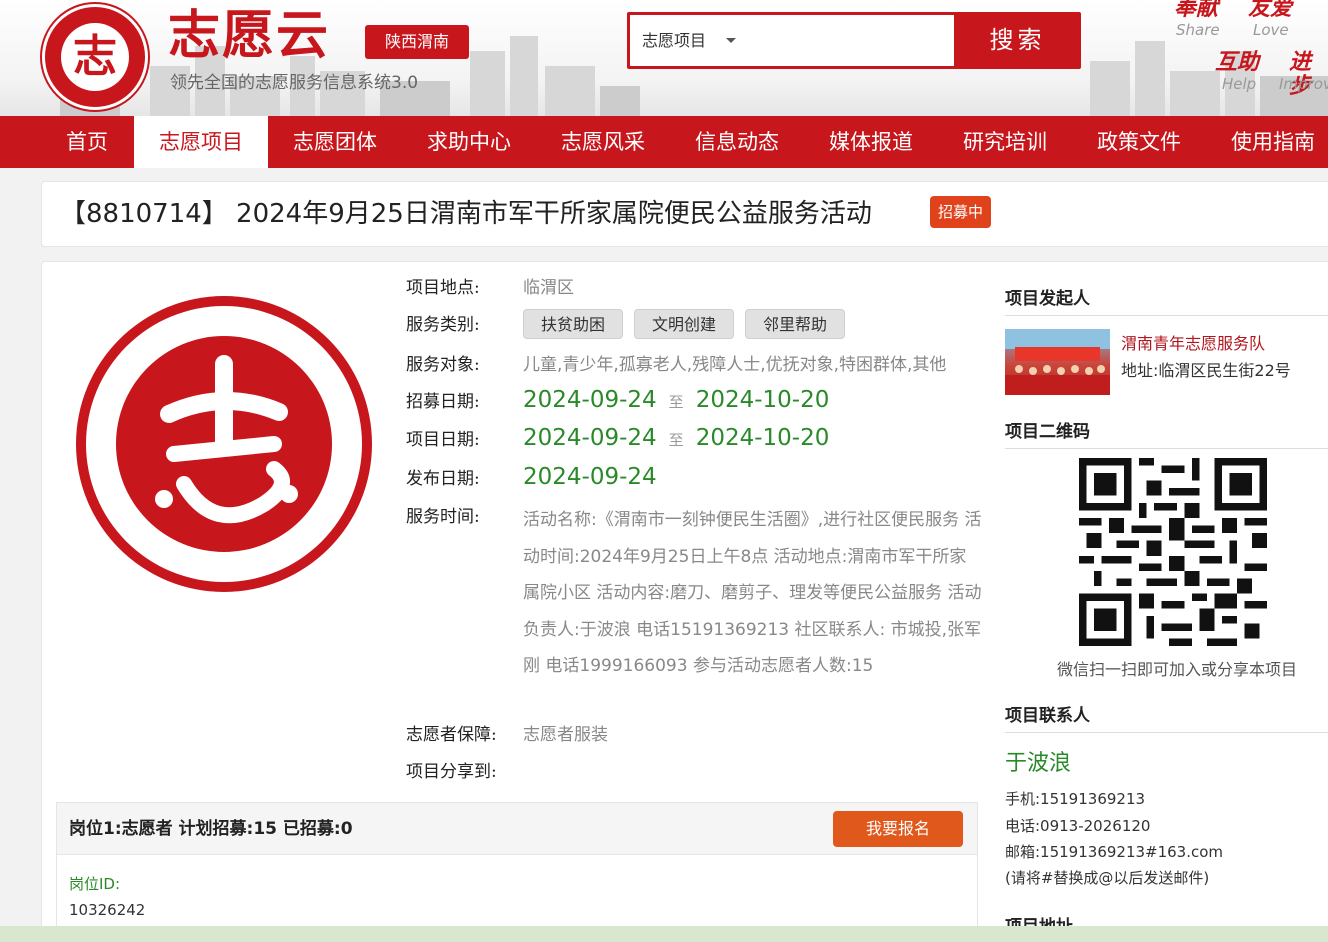 This screenshot has height=942, width=1328. What do you see at coordinates (1173, 552) in the screenshot?
I see `qr-code` at bounding box center [1173, 552].